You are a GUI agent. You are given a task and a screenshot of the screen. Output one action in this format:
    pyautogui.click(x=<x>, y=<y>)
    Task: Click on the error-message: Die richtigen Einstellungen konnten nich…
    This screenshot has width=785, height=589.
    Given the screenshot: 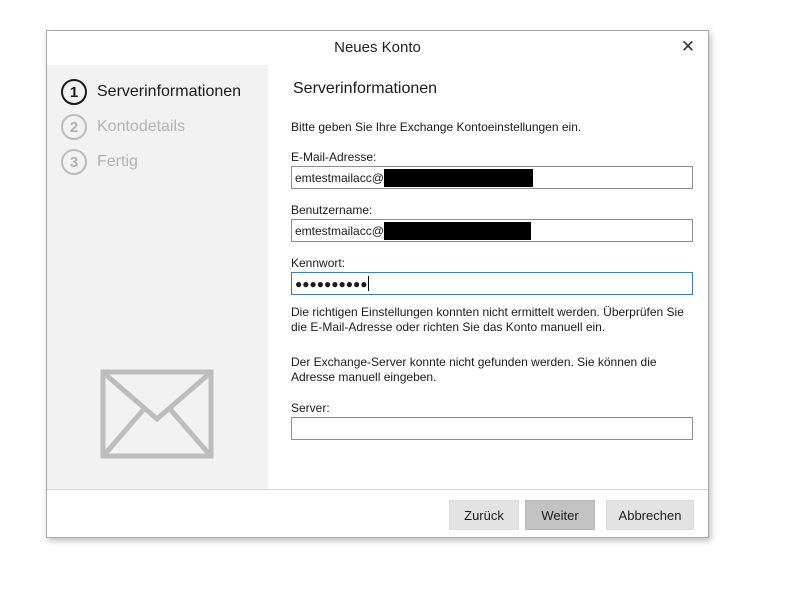 What is the action you would take?
    pyautogui.click(x=487, y=319)
    